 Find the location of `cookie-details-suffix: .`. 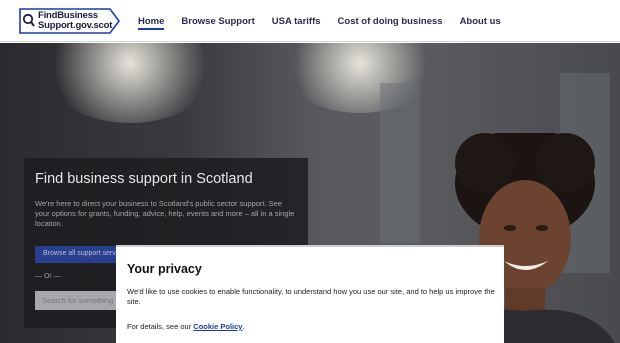

cookie-details-suffix: . is located at coordinates (243, 326).